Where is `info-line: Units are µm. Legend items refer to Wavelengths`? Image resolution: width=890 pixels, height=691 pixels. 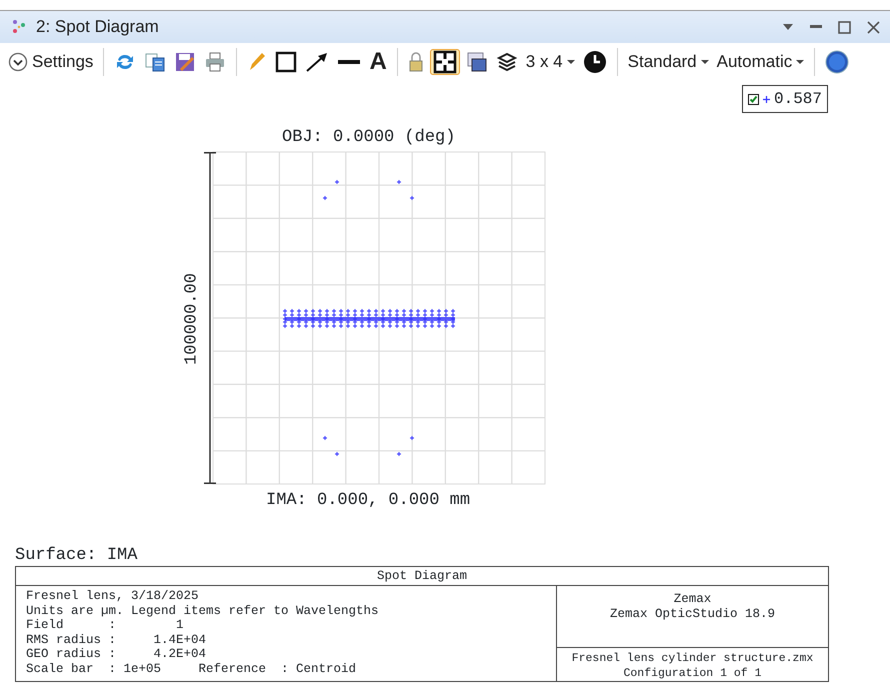 info-line: Units are µm. Legend items refer to Wavelengths is located at coordinates (203, 611).